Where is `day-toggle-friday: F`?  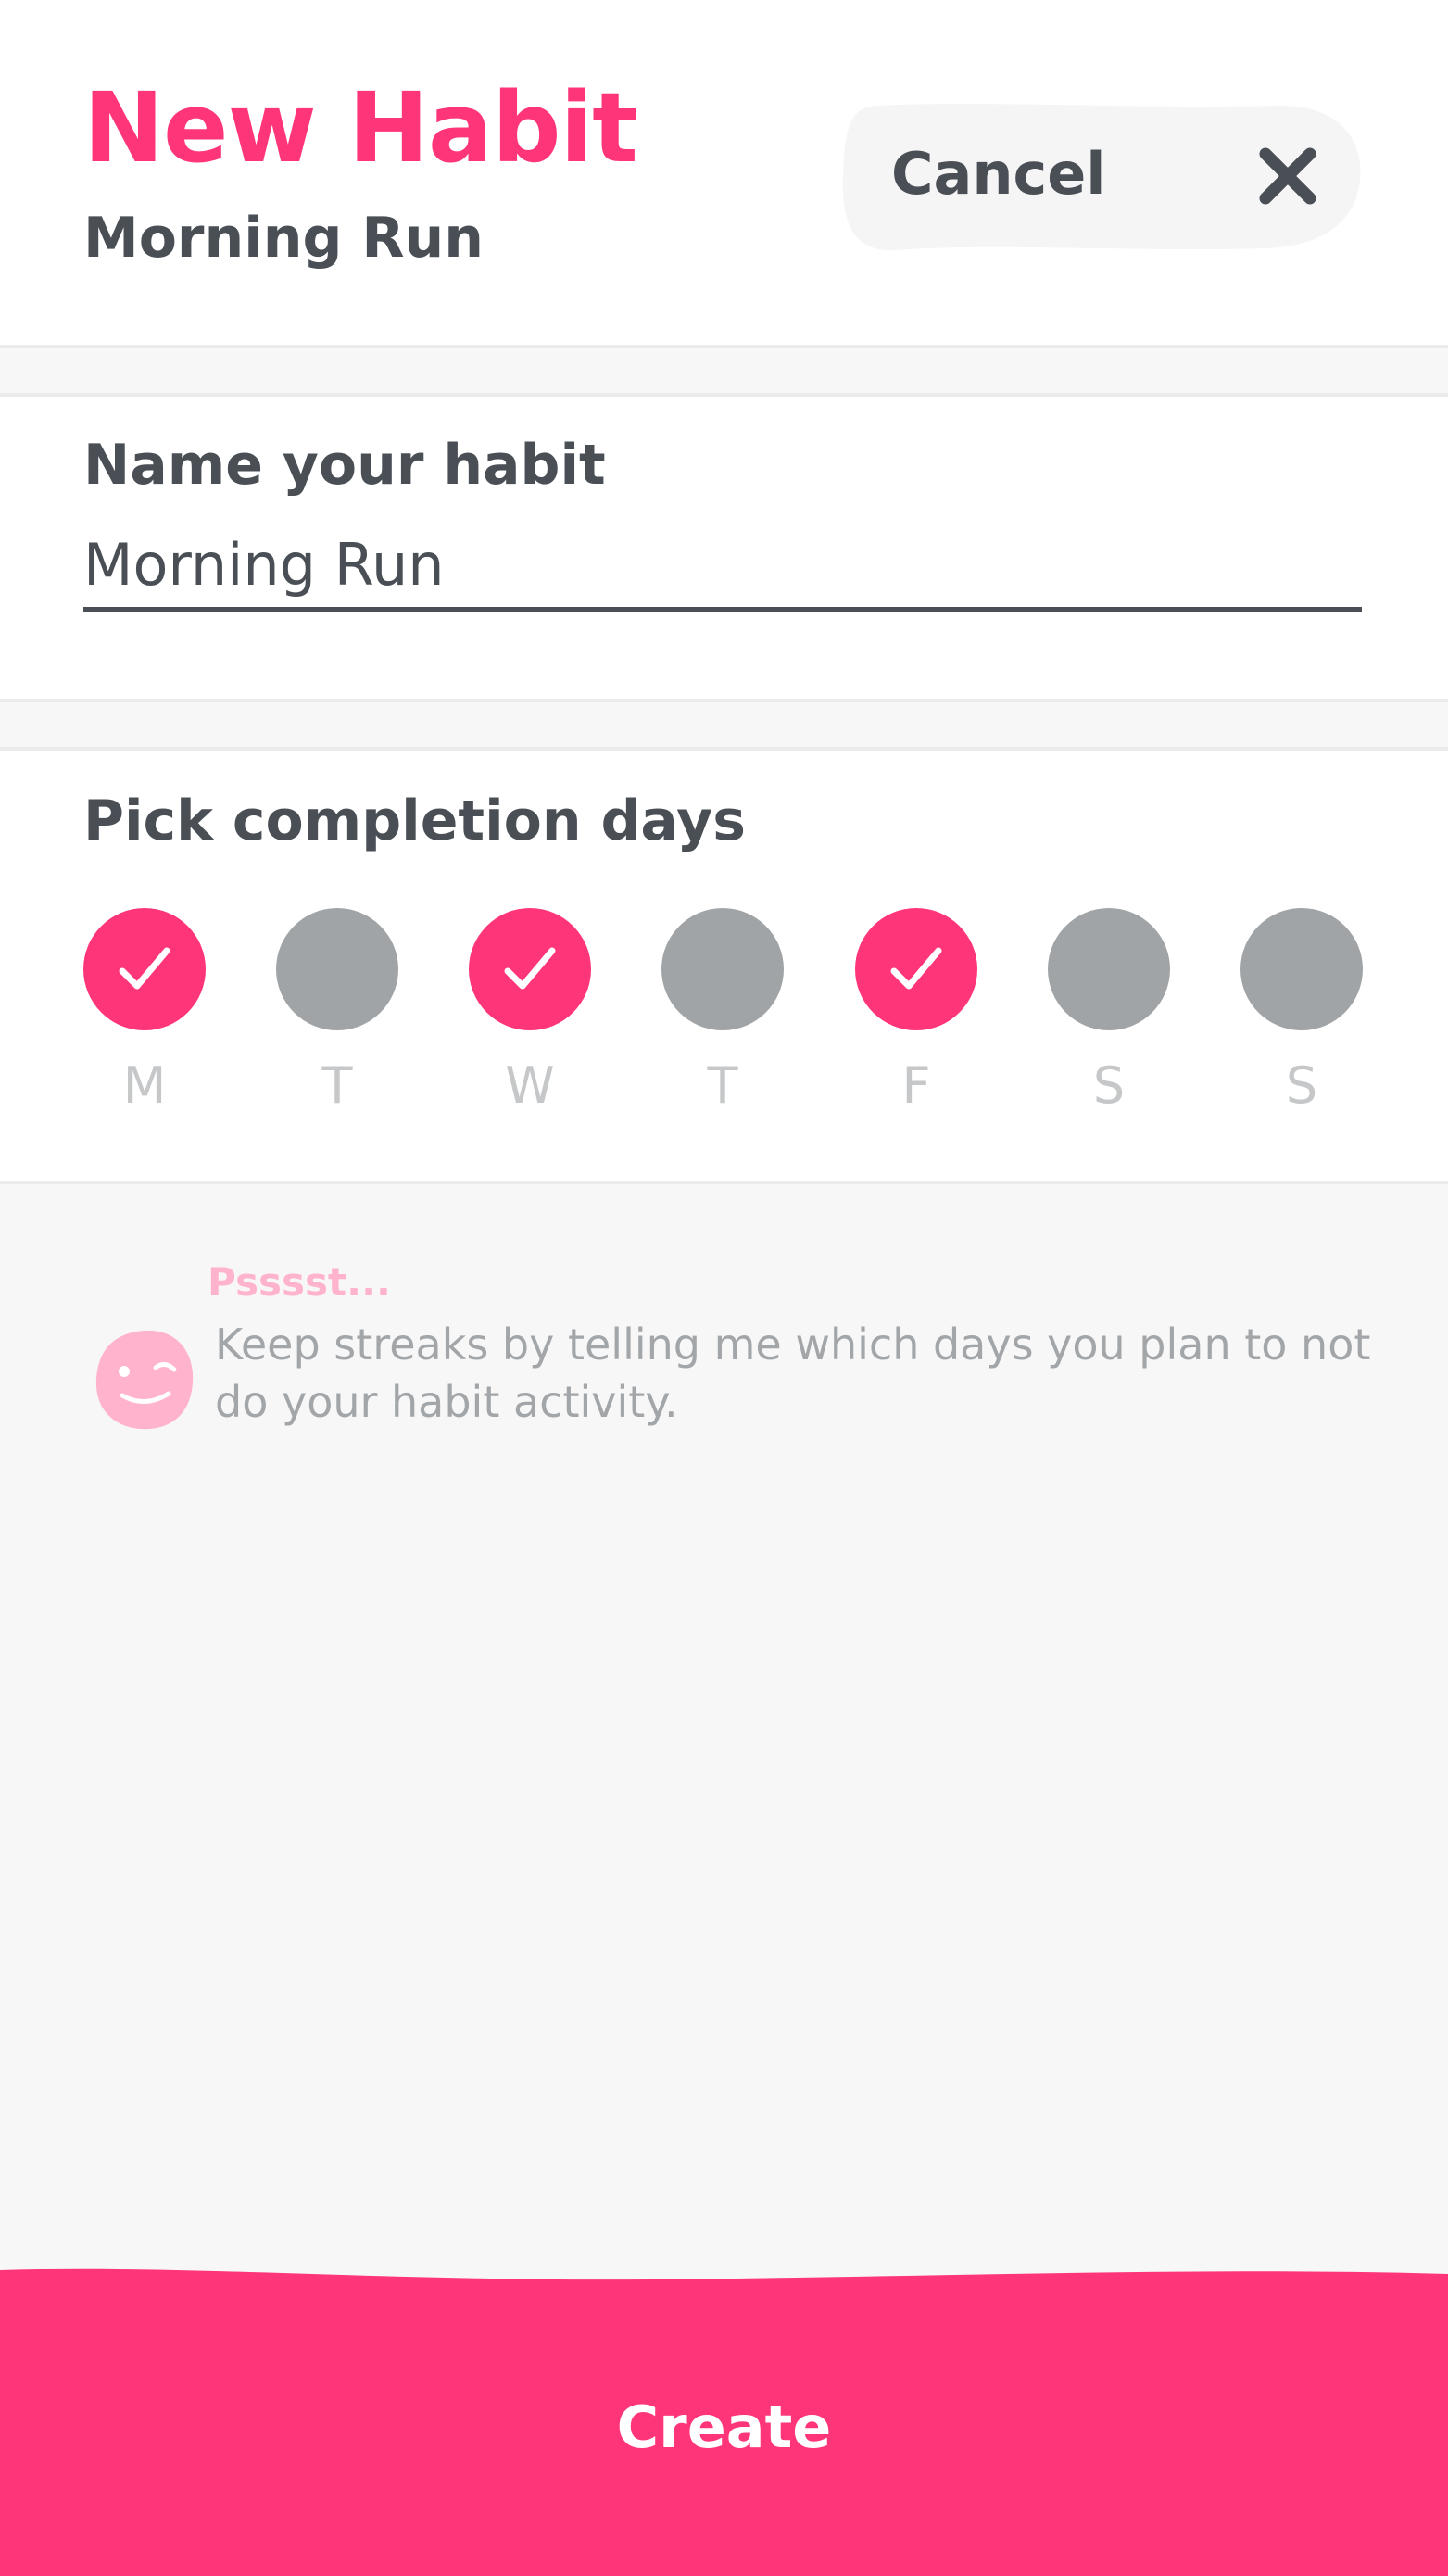
day-toggle-friday: F is located at coordinates (916, 1019).